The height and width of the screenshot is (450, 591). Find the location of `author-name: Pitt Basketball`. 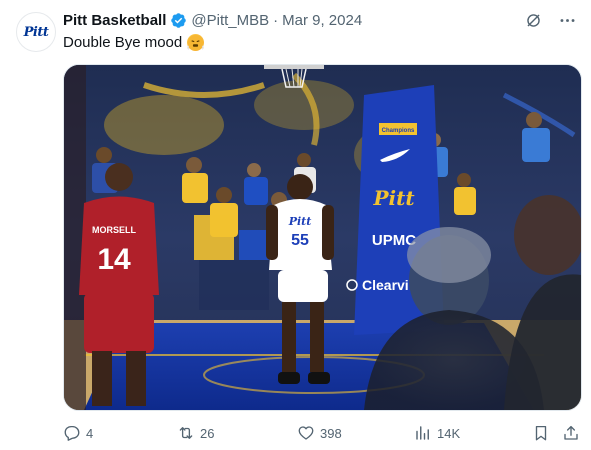

author-name: Pitt Basketball is located at coordinates (114, 20).